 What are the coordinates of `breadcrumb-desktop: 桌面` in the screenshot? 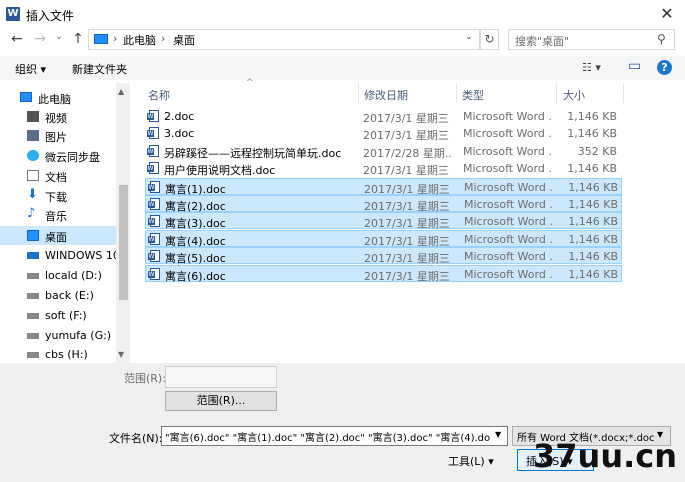 It's located at (184, 40).